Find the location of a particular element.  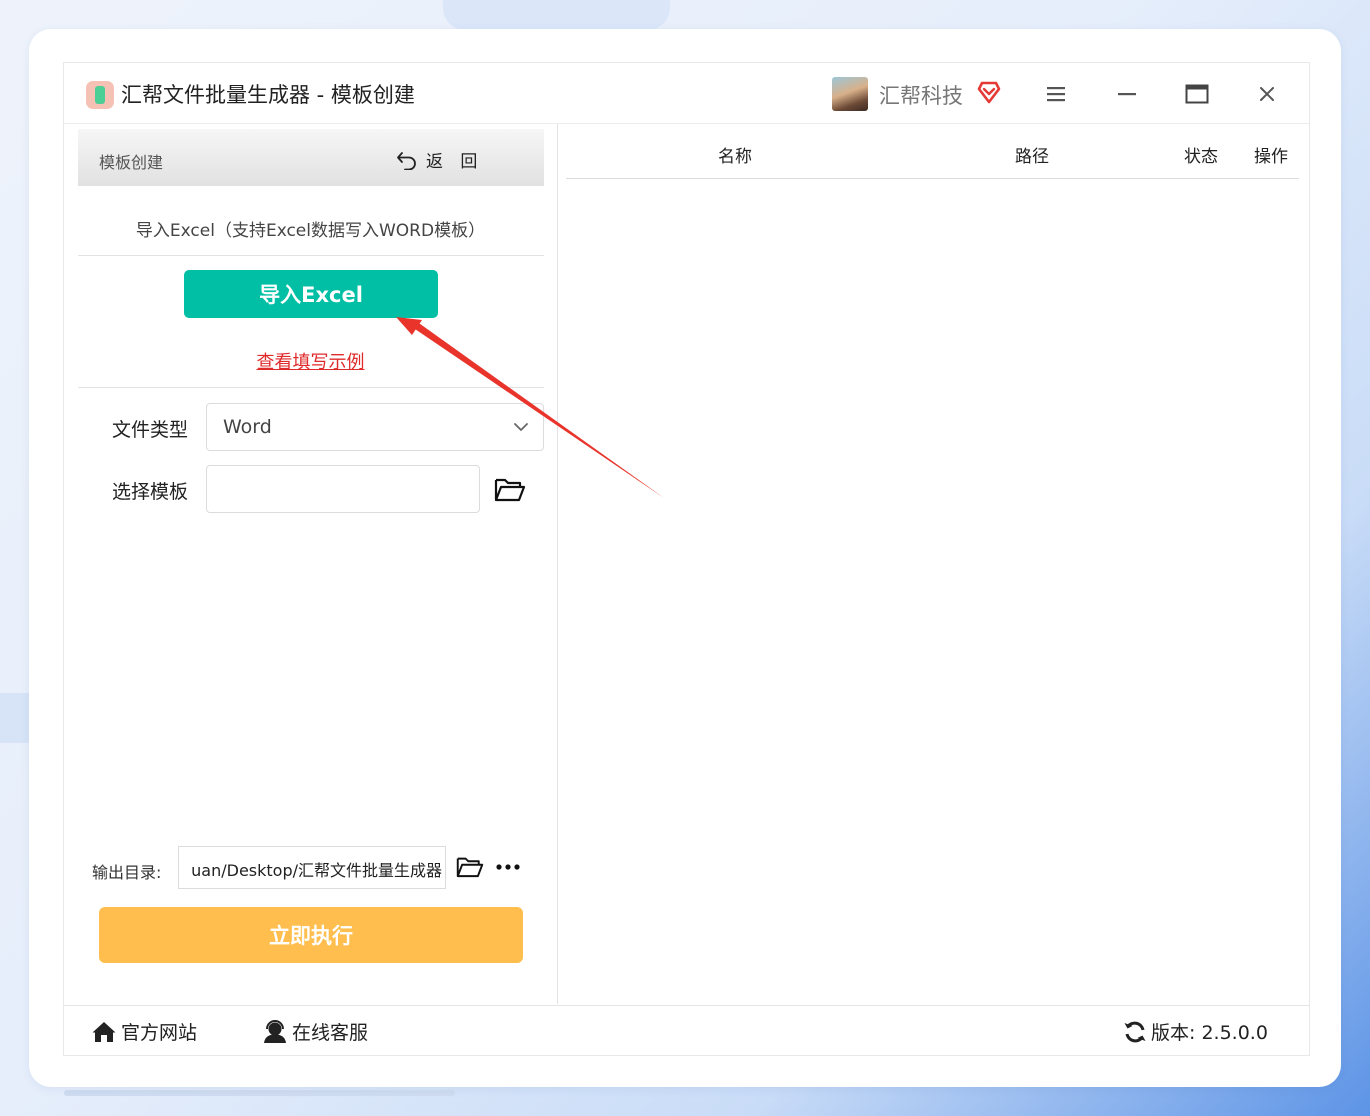

column-header-path: 路径 is located at coordinates (1032, 157).